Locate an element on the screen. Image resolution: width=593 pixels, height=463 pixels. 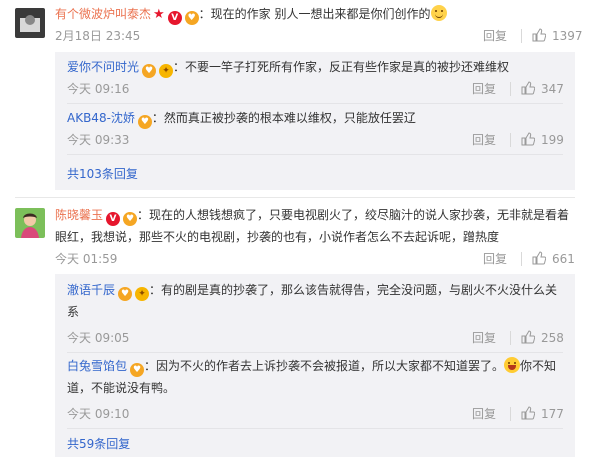
like-button: 347 is located at coordinates (542, 89).